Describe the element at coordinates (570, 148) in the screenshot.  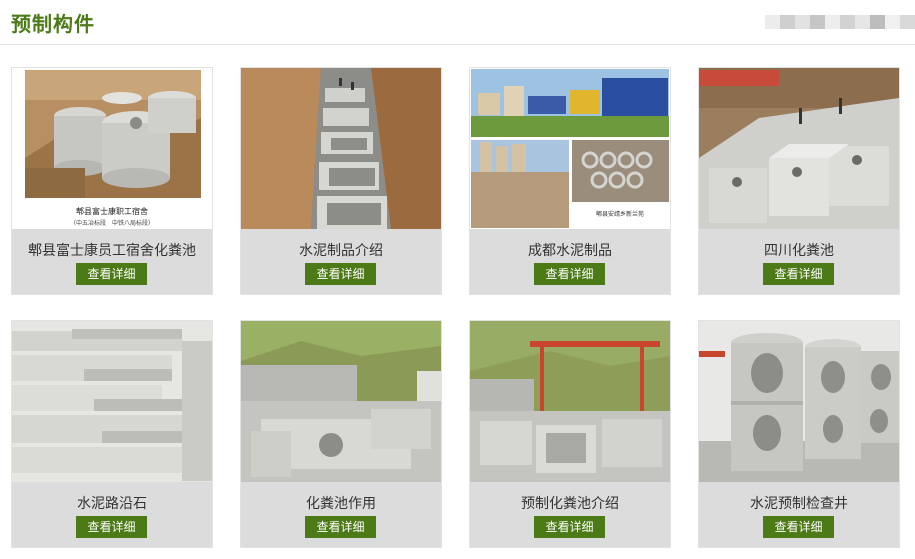
I see `product-image: 郫县安靖乡新兰苑` at that location.